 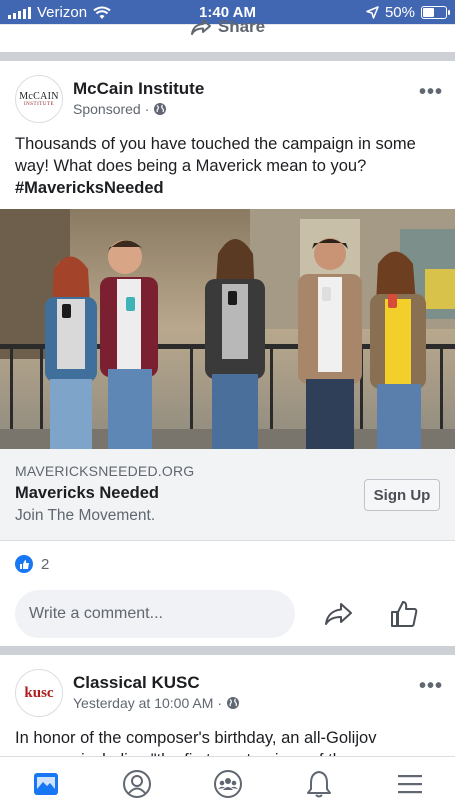 I want to click on share-button: Share, so click(x=227, y=27).